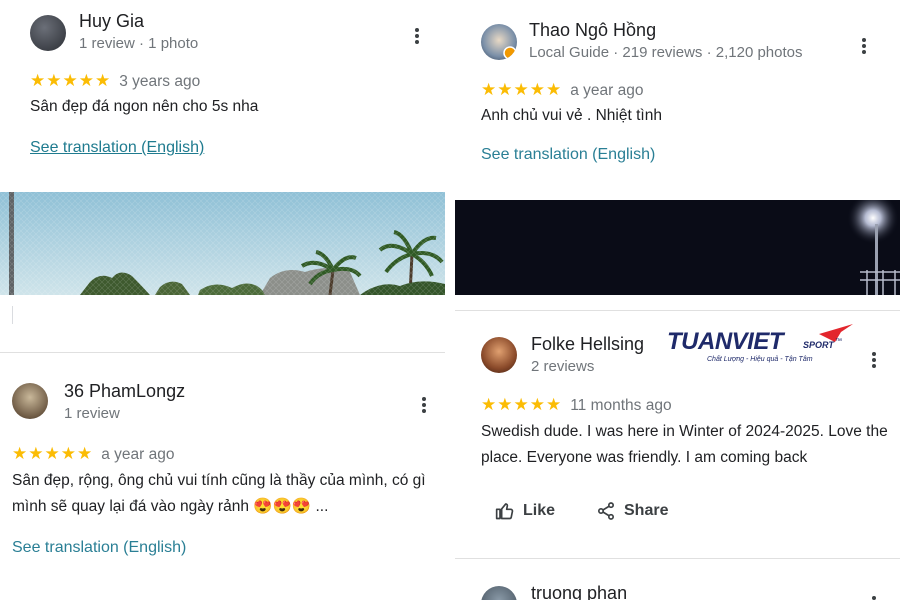 The width and height of the screenshot is (900, 600). Describe the element at coordinates (606, 511) in the screenshot. I see `share-icon` at that location.